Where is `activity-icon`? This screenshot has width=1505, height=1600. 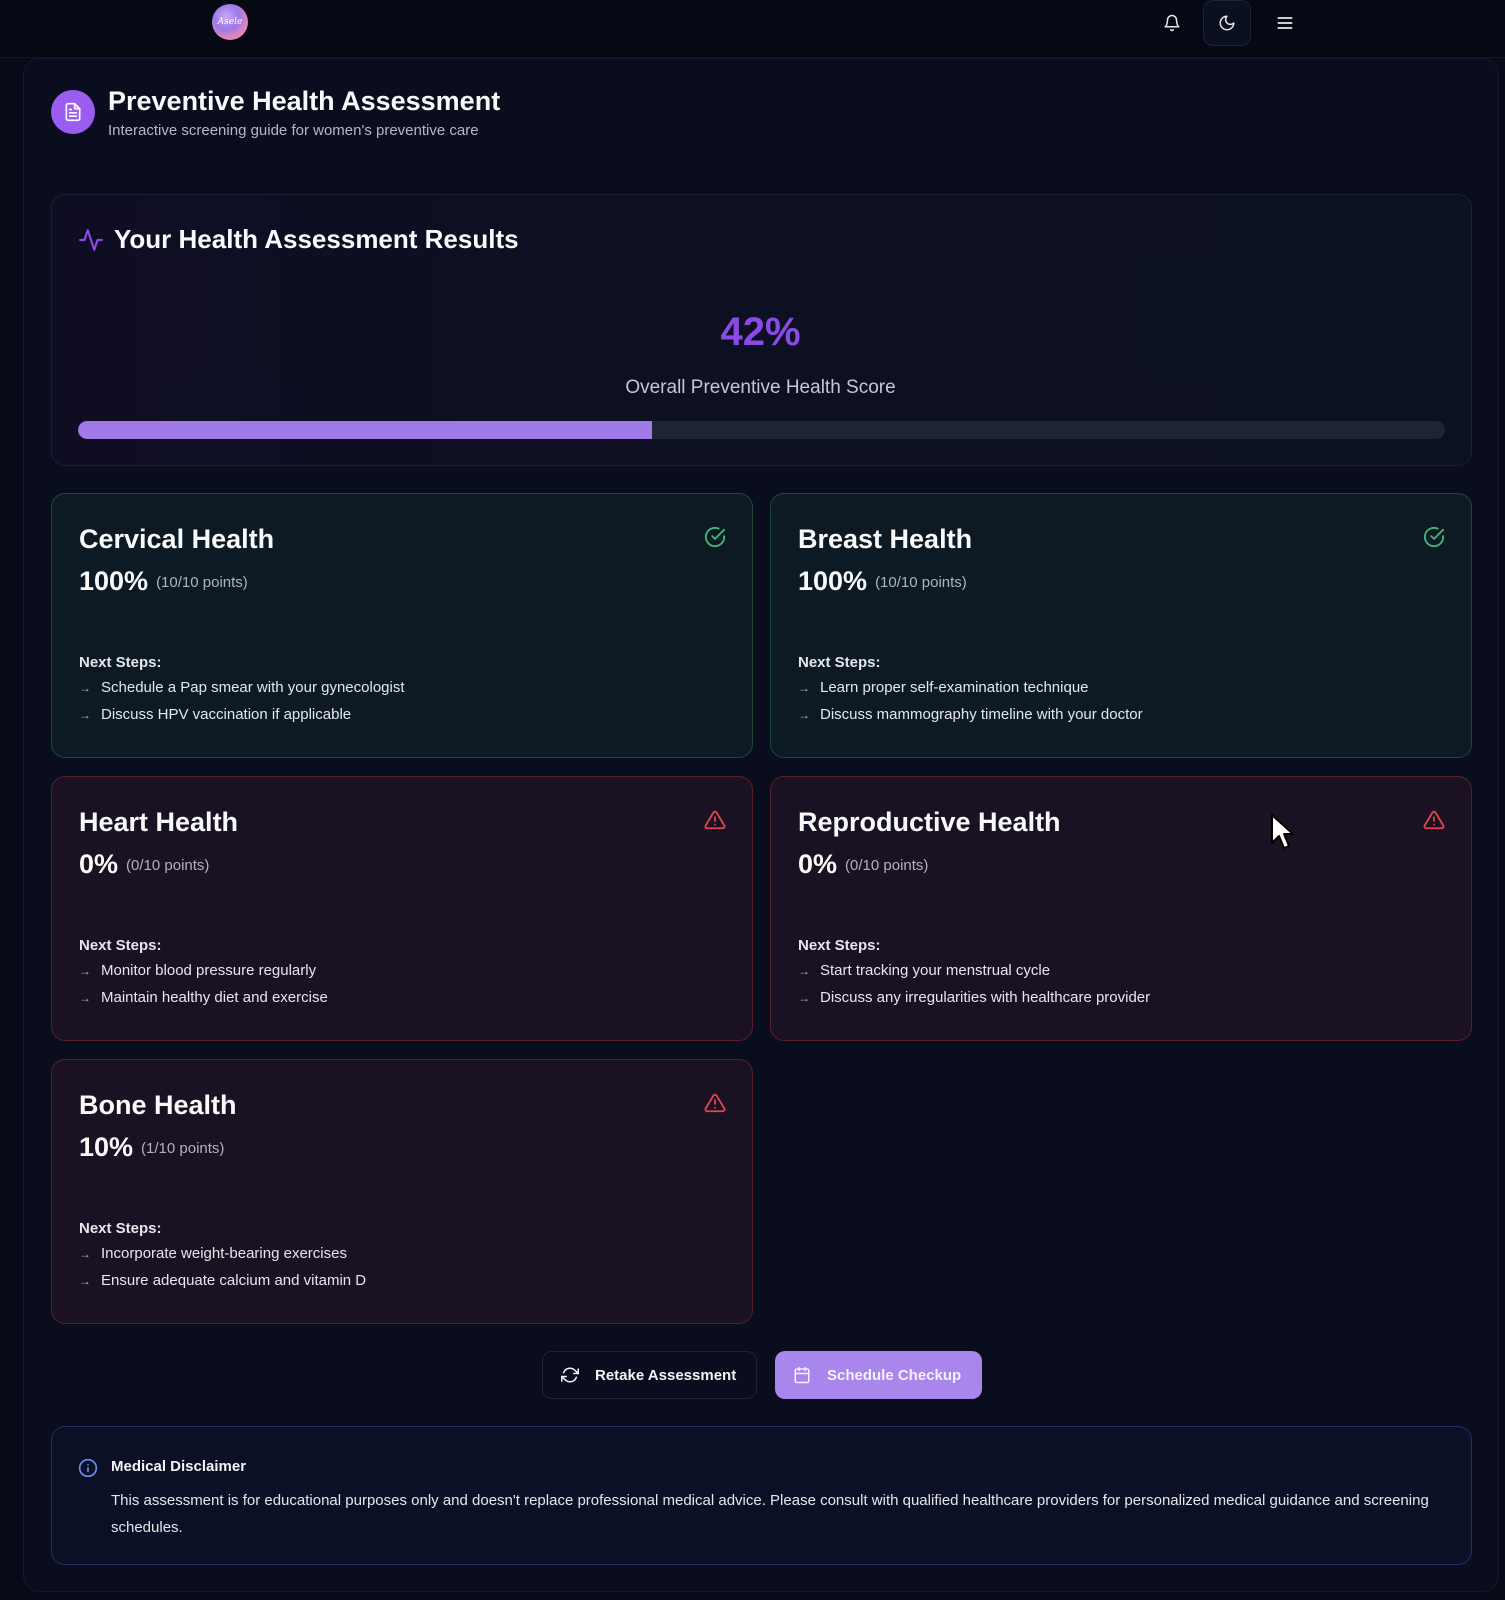
activity-icon is located at coordinates (91, 242).